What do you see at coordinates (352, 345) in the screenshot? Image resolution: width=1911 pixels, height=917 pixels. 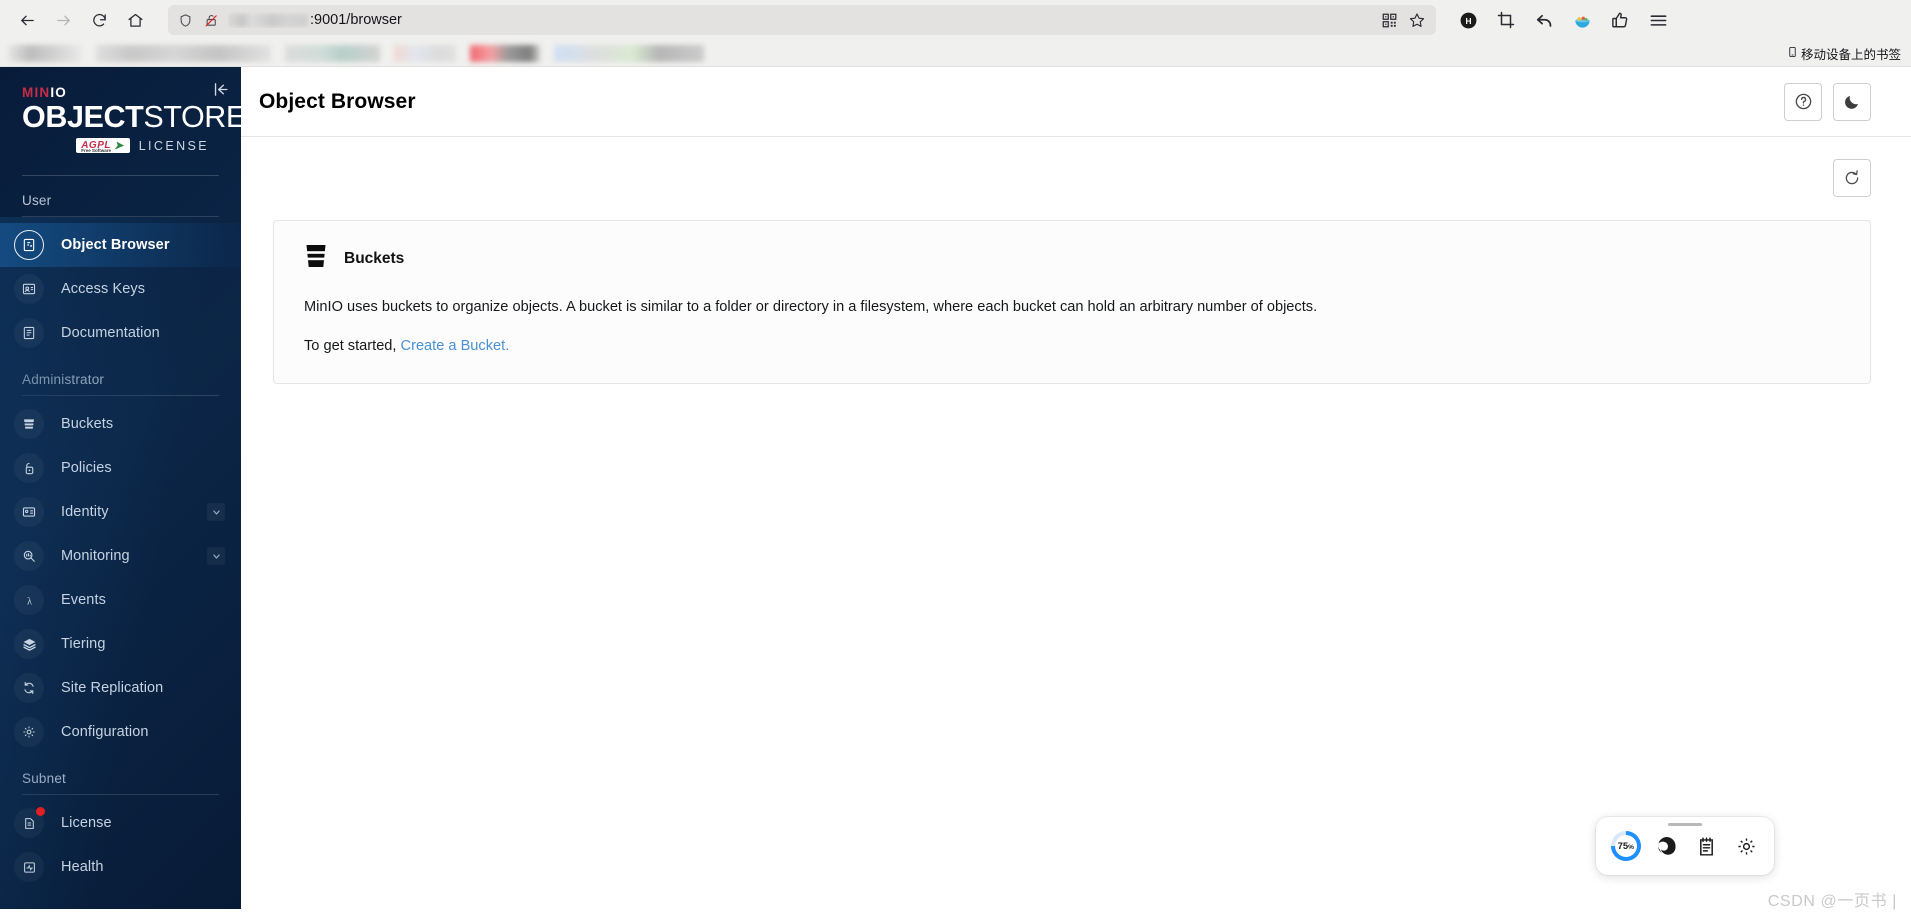 I see `cta-prefix: To get started,` at bounding box center [352, 345].